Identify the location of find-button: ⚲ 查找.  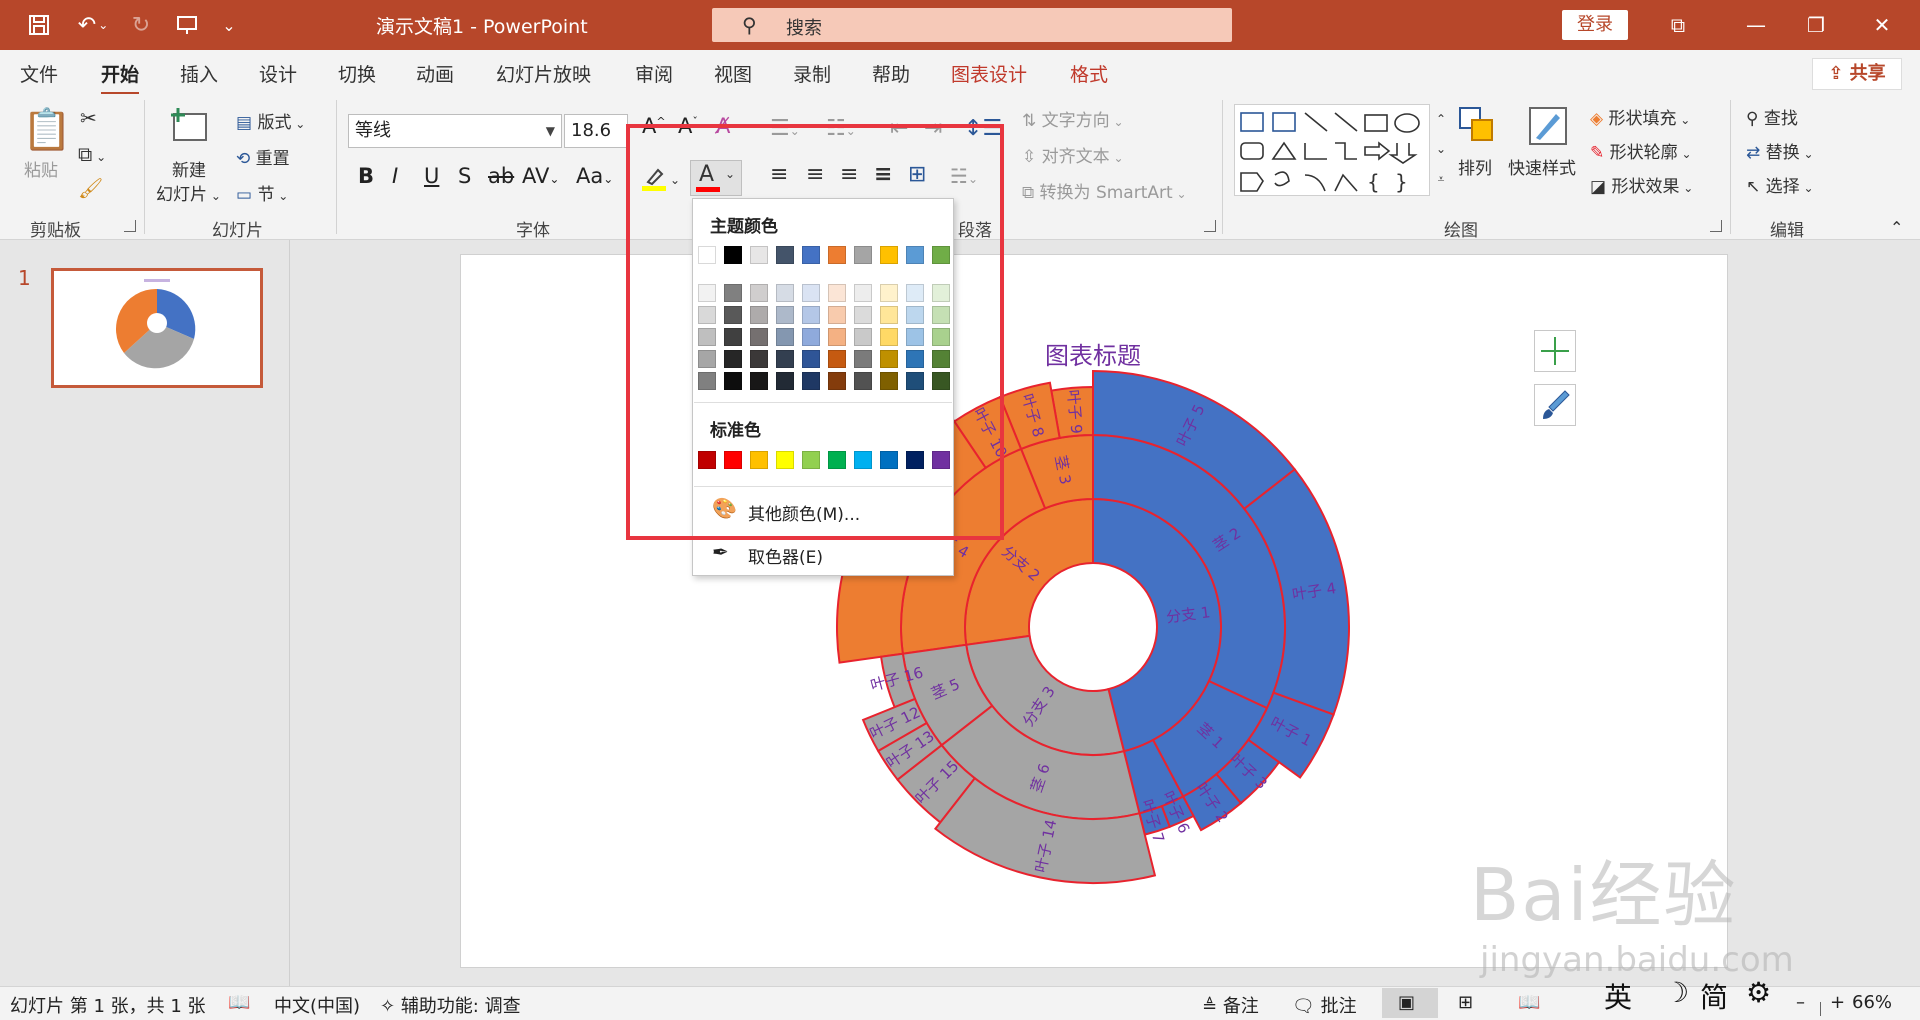
(1772, 116).